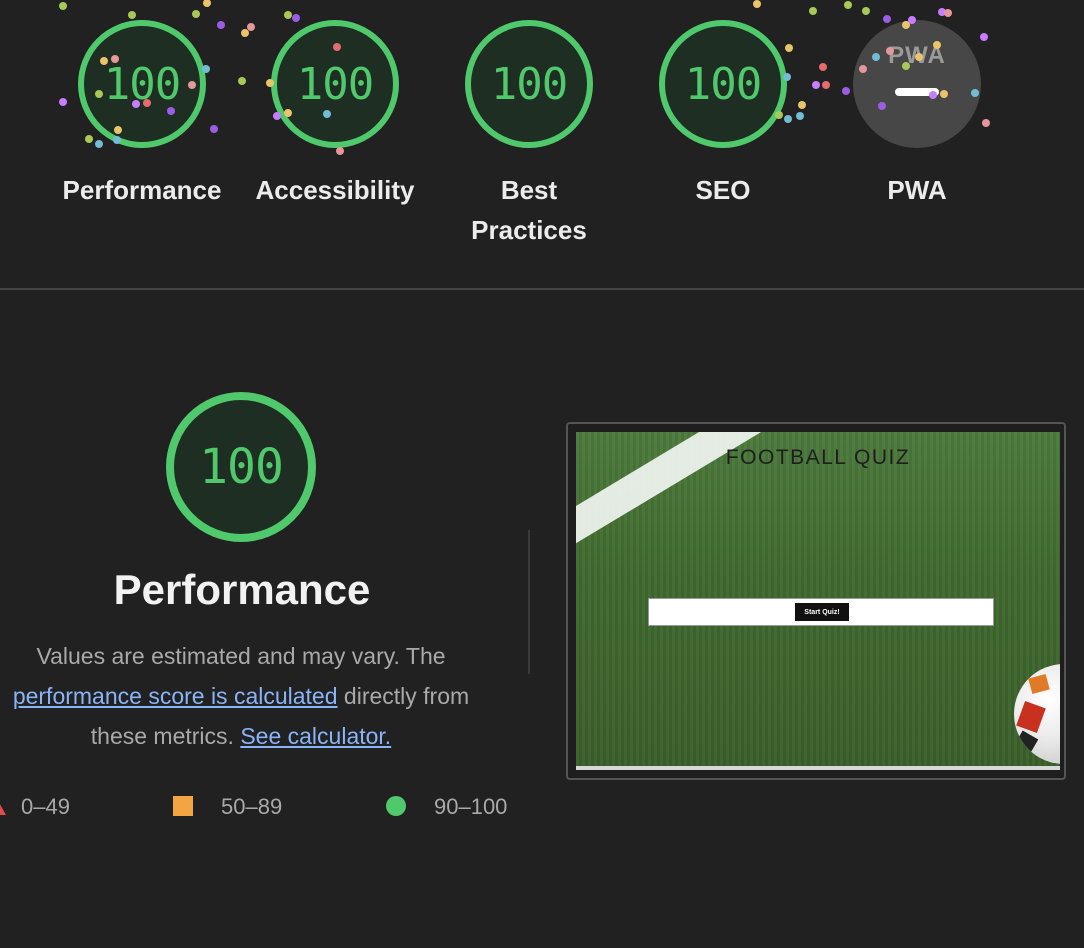  What do you see at coordinates (252, 806) in the screenshot?
I see `legend-average-range: 50–89` at bounding box center [252, 806].